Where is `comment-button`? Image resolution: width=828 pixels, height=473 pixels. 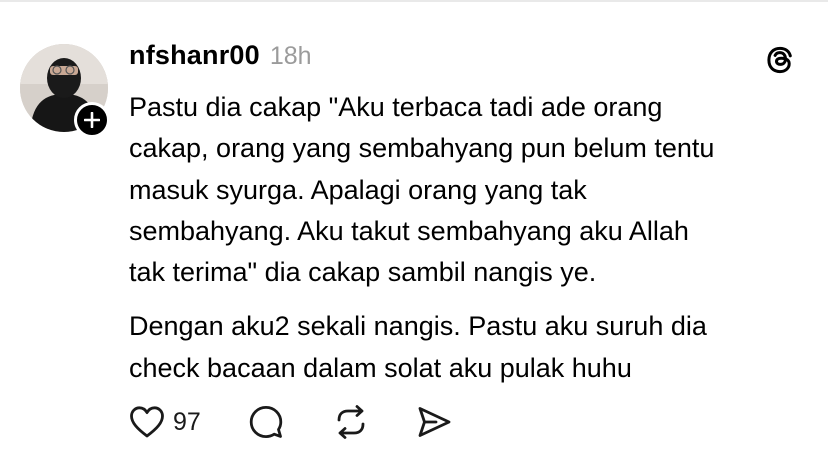 comment-button is located at coordinates (266, 422).